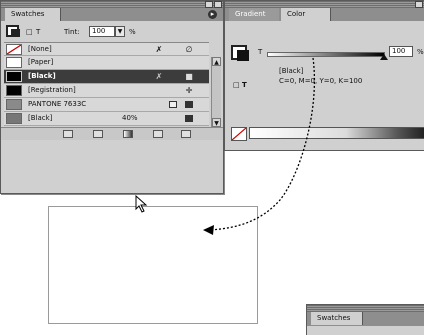 This screenshot has width=424, height=335. Describe the element at coordinates (216, 61) in the screenshot. I see `scroll-up-icon: ▲` at that location.